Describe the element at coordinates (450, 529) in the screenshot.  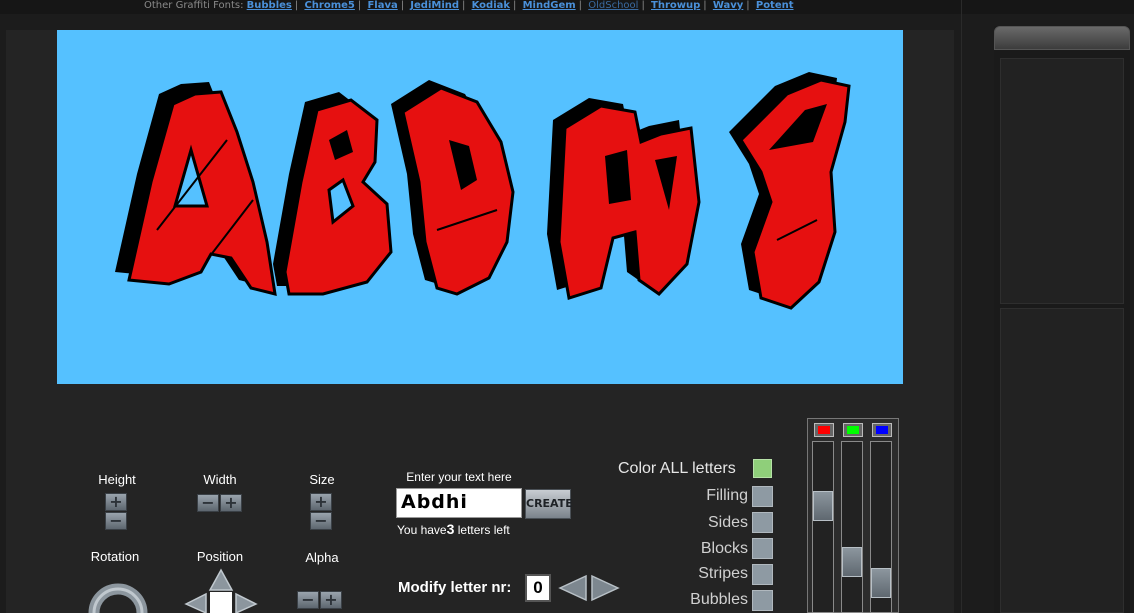
I see `letters-left-count: 3` at that location.